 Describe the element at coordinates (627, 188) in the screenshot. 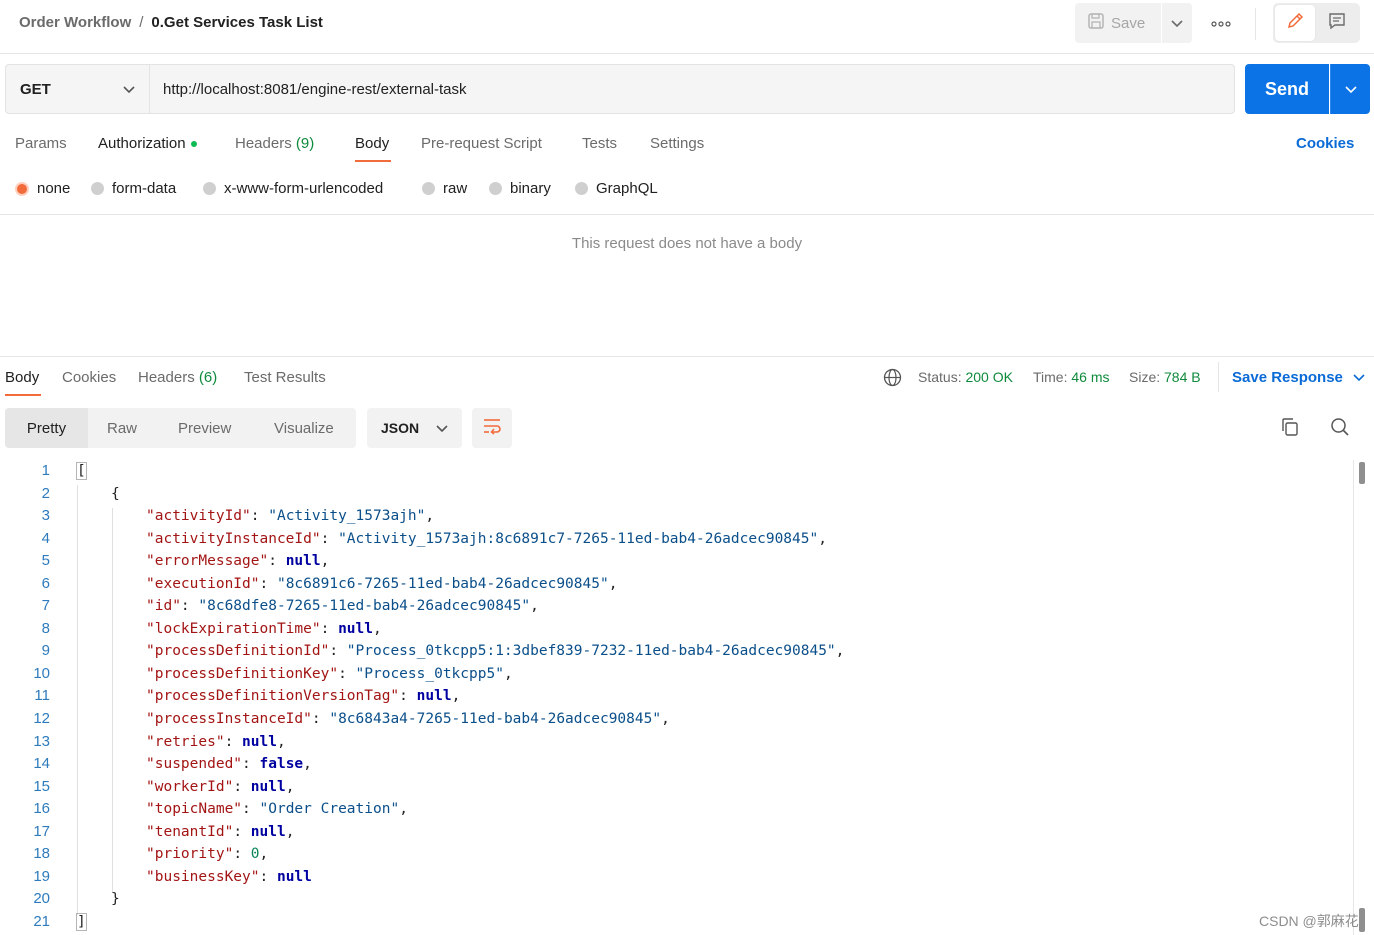

I see `radio-graphql-label: GraphQL` at that location.